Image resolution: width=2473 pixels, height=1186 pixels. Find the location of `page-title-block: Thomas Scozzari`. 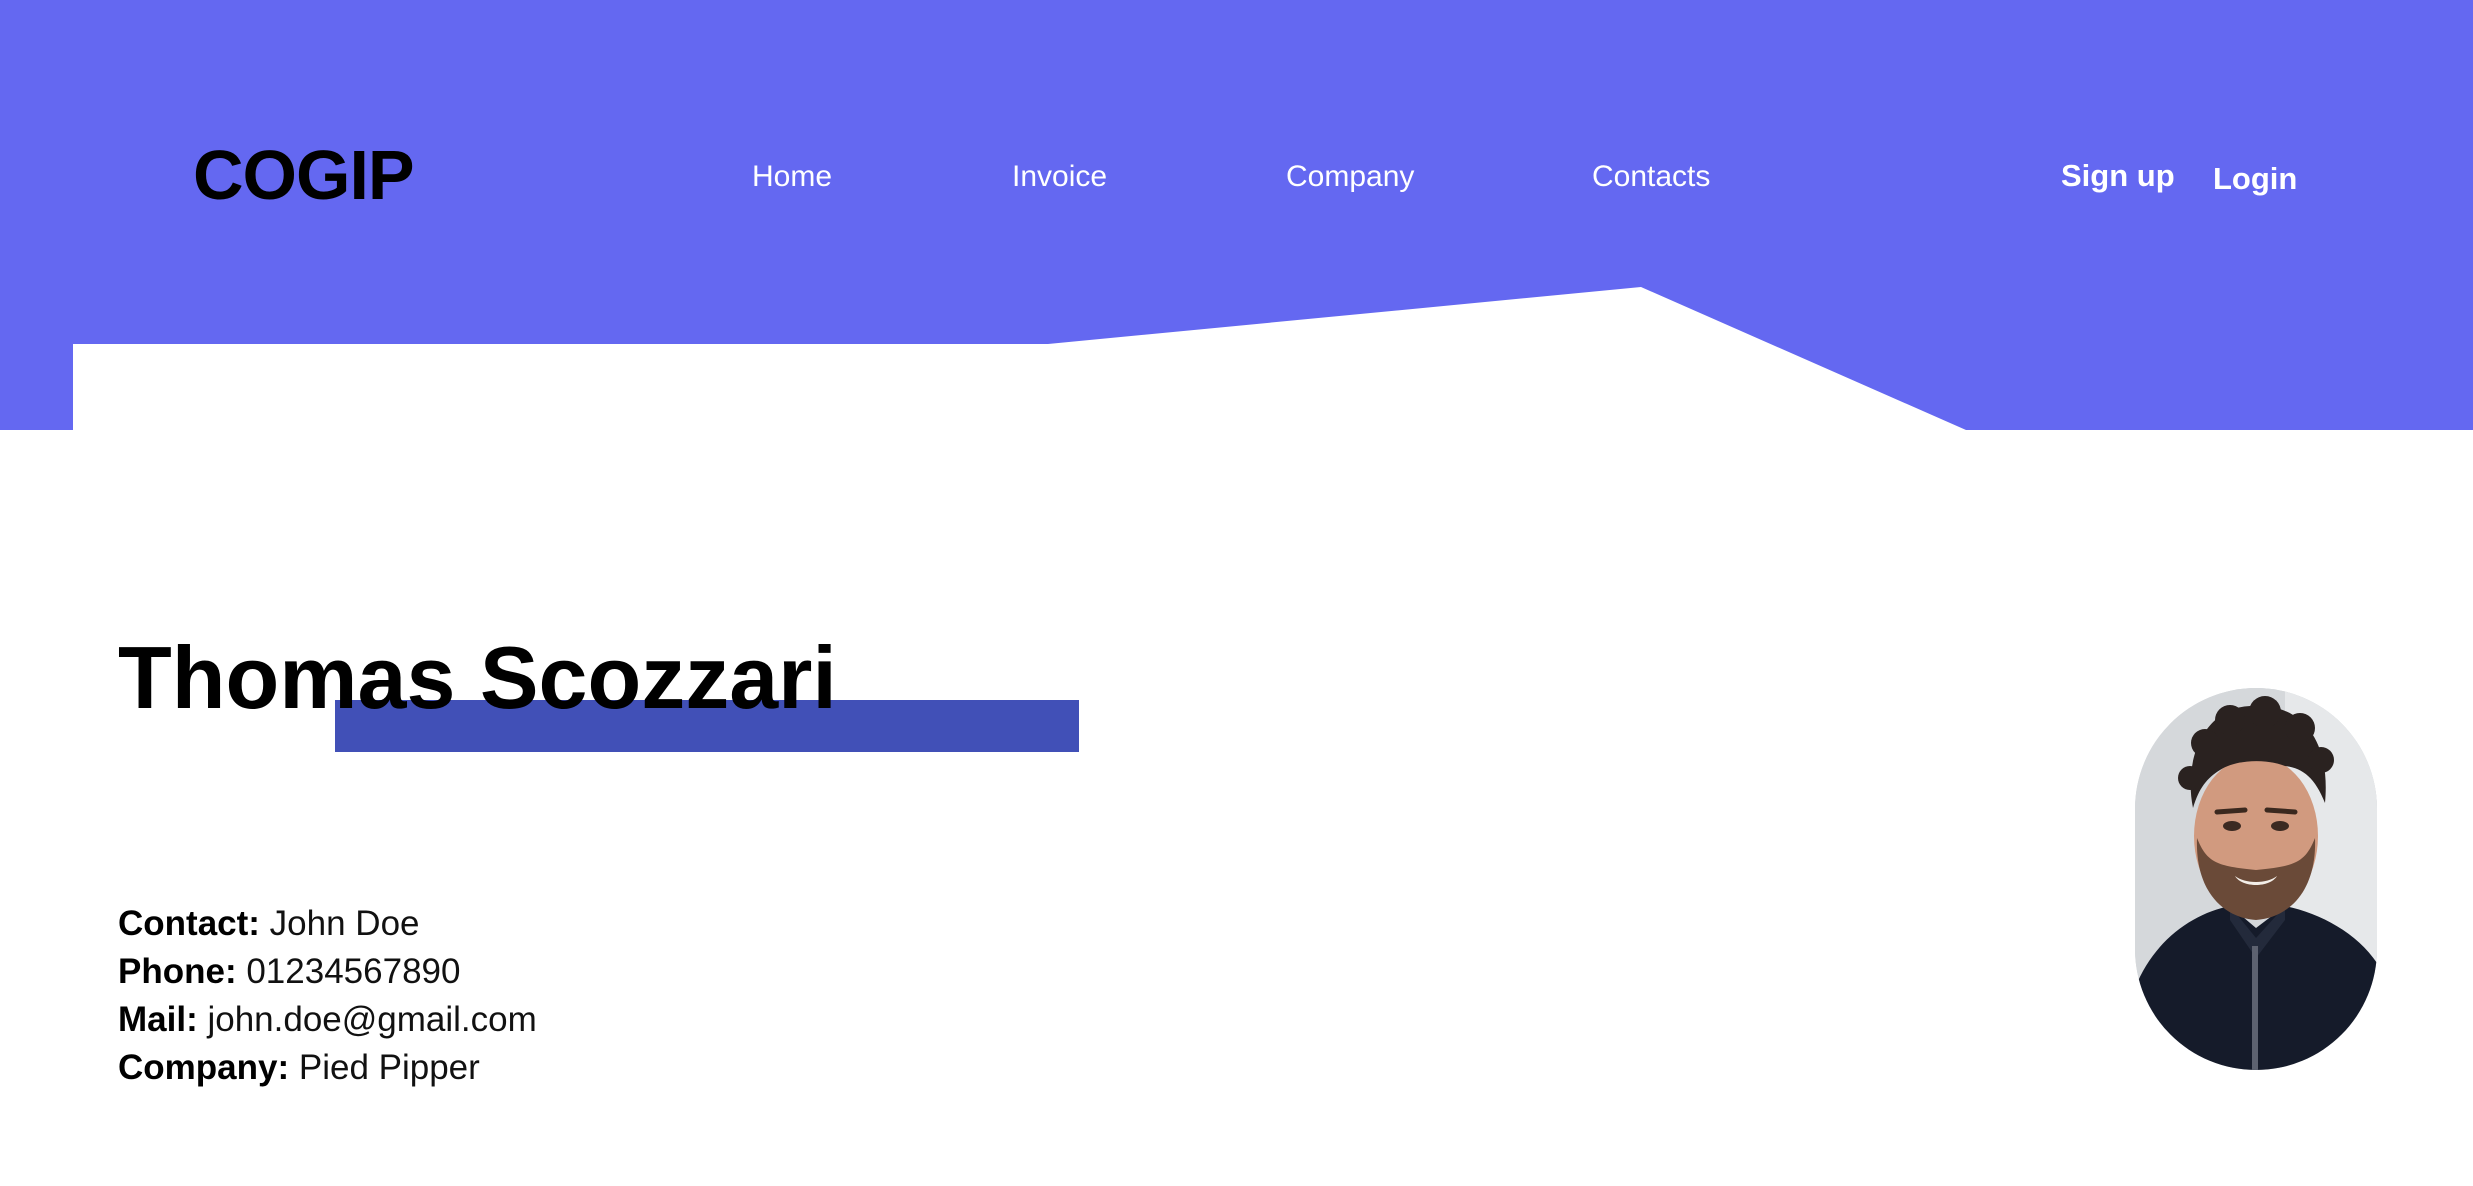

page-title-block: Thomas Scozzari is located at coordinates (618, 695).